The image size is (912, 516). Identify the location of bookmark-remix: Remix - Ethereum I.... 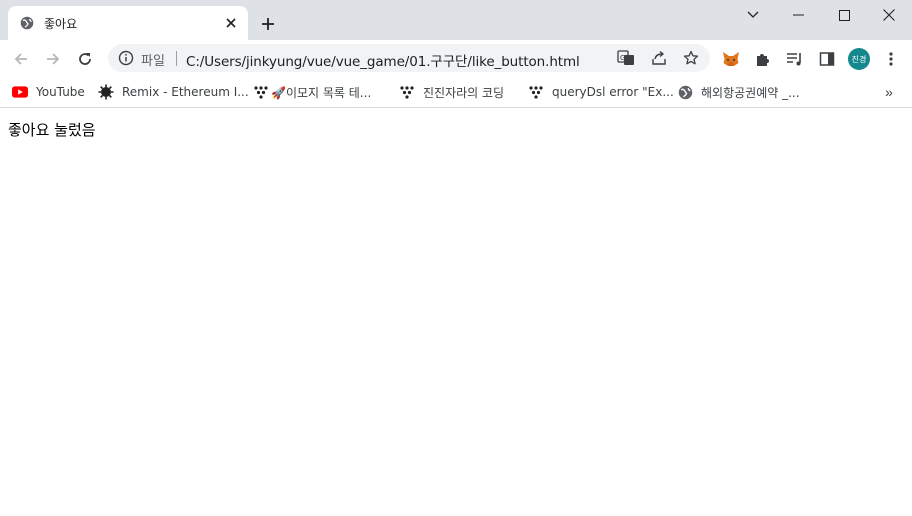
(173, 92).